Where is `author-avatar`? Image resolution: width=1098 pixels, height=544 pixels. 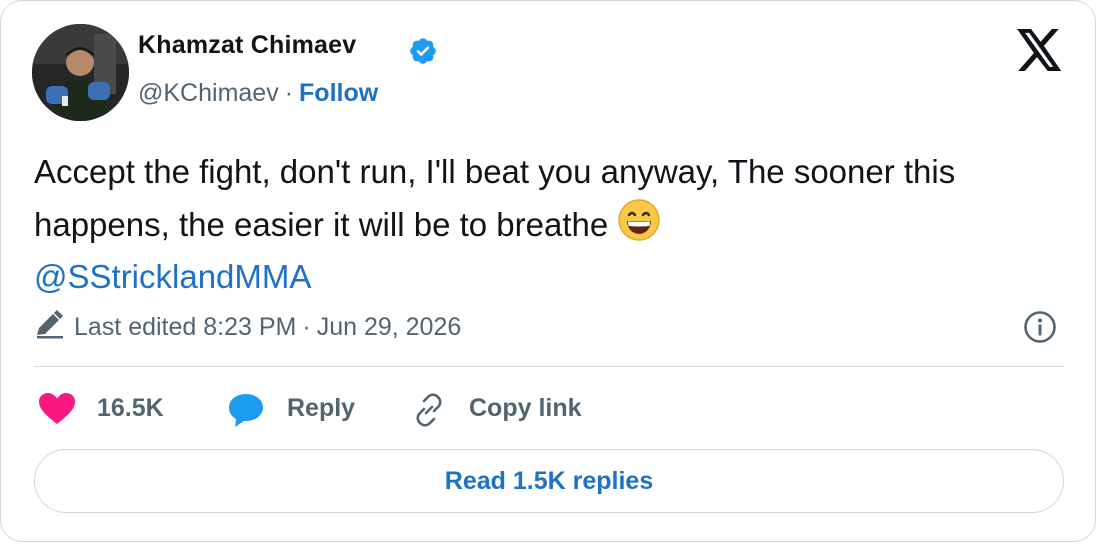
author-avatar is located at coordinates (80, 72).